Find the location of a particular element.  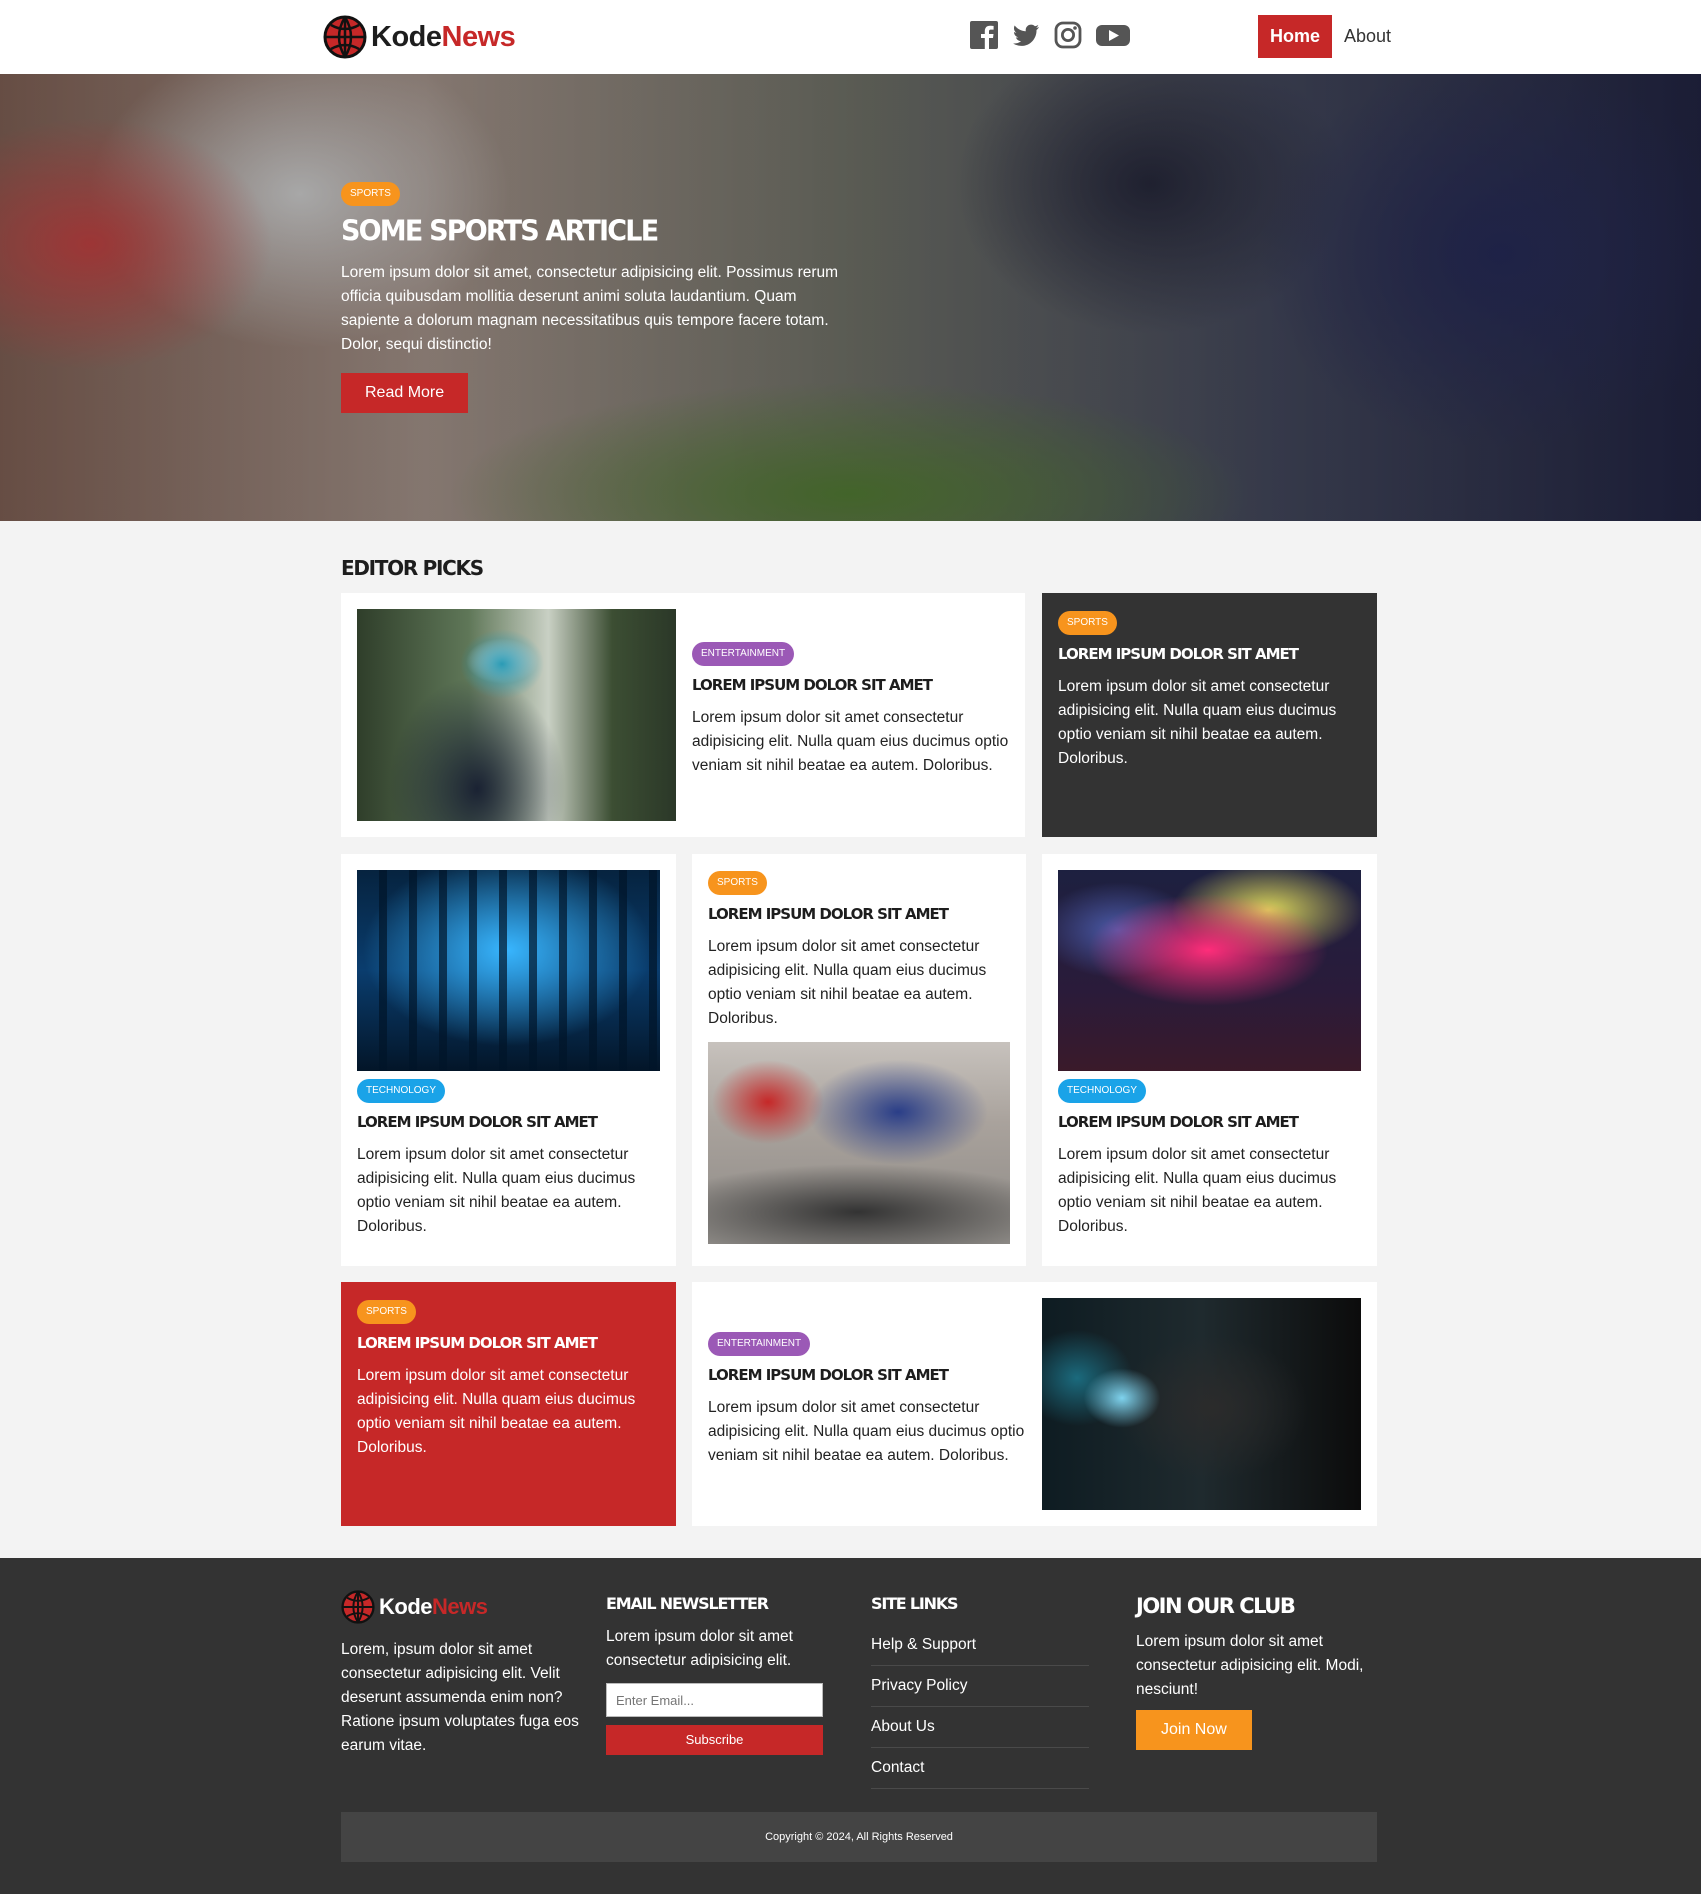

main-nav: Home About is located at coordinates (1330, 36).